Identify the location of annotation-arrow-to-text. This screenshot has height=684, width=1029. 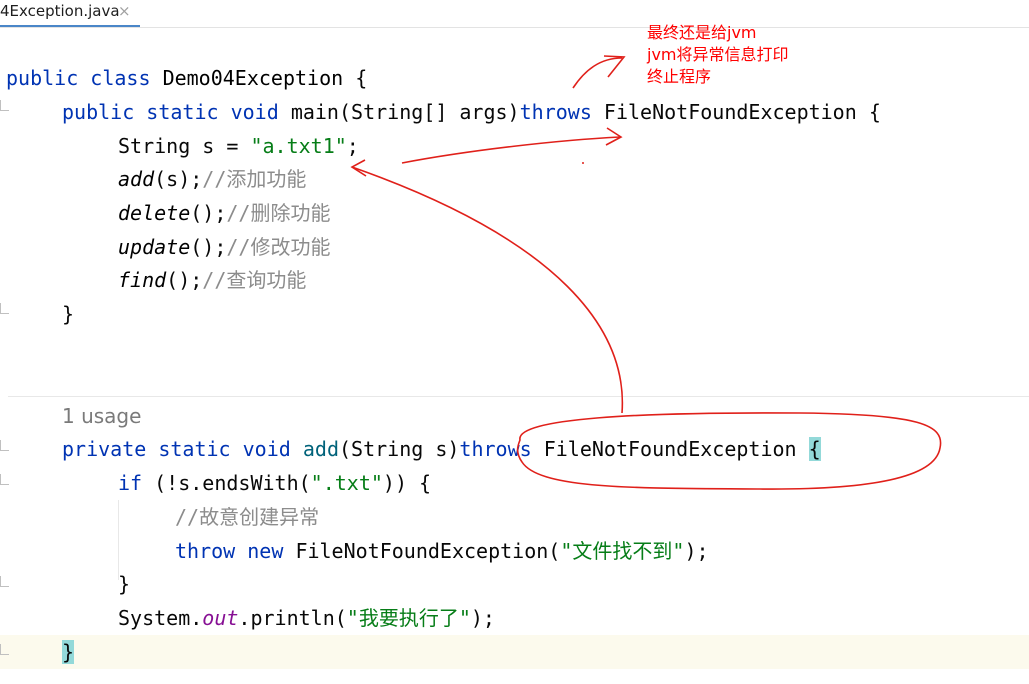
(597, 73).